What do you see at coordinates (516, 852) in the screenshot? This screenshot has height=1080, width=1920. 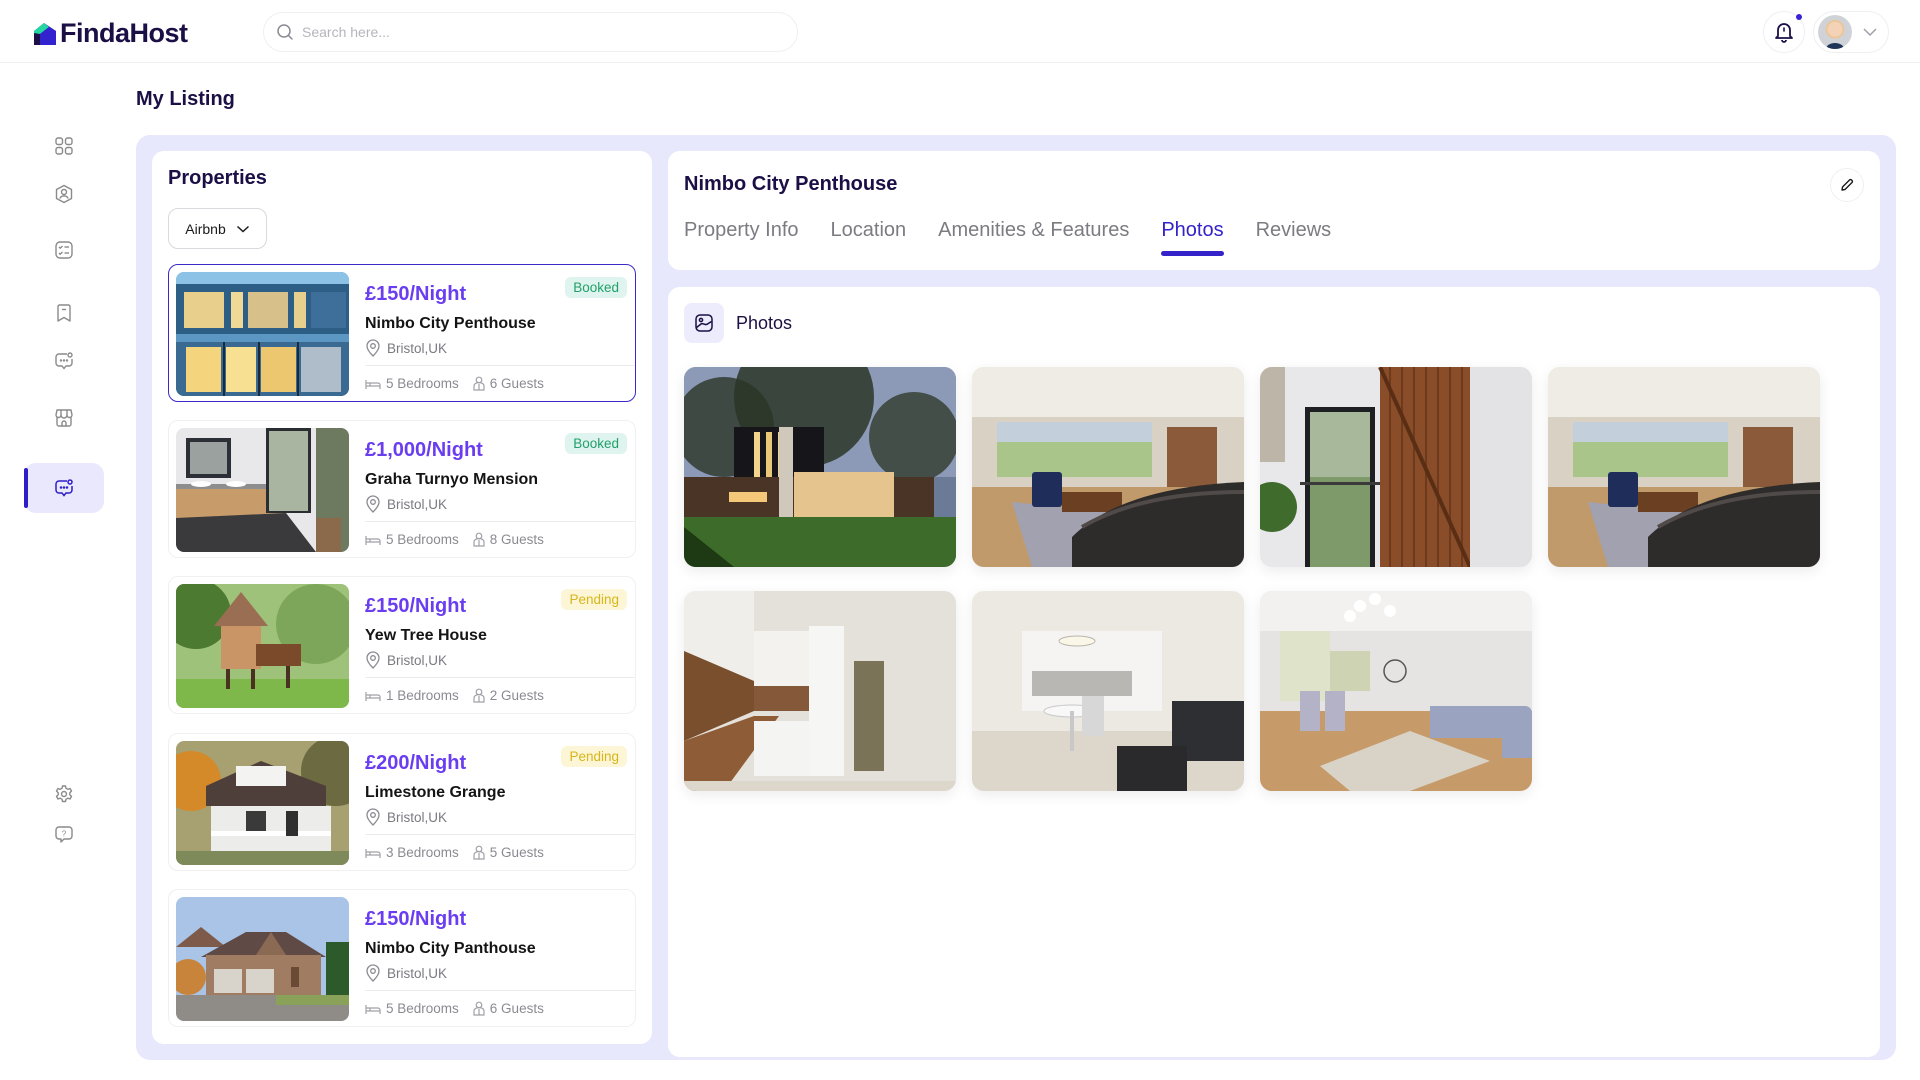 I see `guests-text: 5 Guests` at bounding box center [516, 852].